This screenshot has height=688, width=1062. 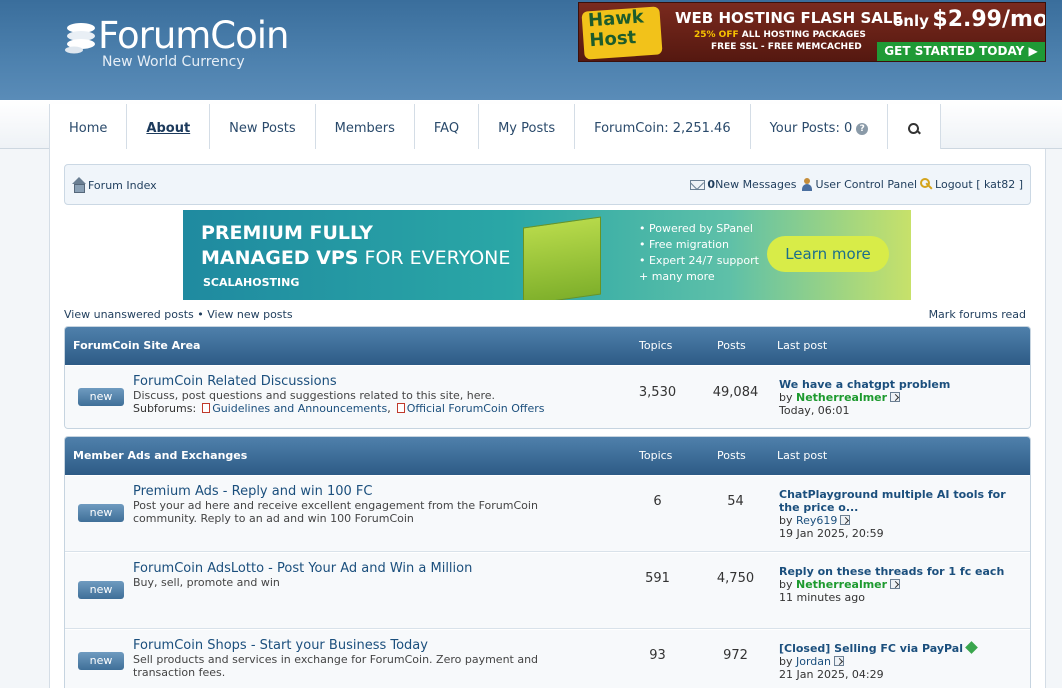 What do you see at coordinates (476, 408) in the screenshot?
I see `subforum-link: Official ForumCoin Offers` at bounding box center [476, 408].